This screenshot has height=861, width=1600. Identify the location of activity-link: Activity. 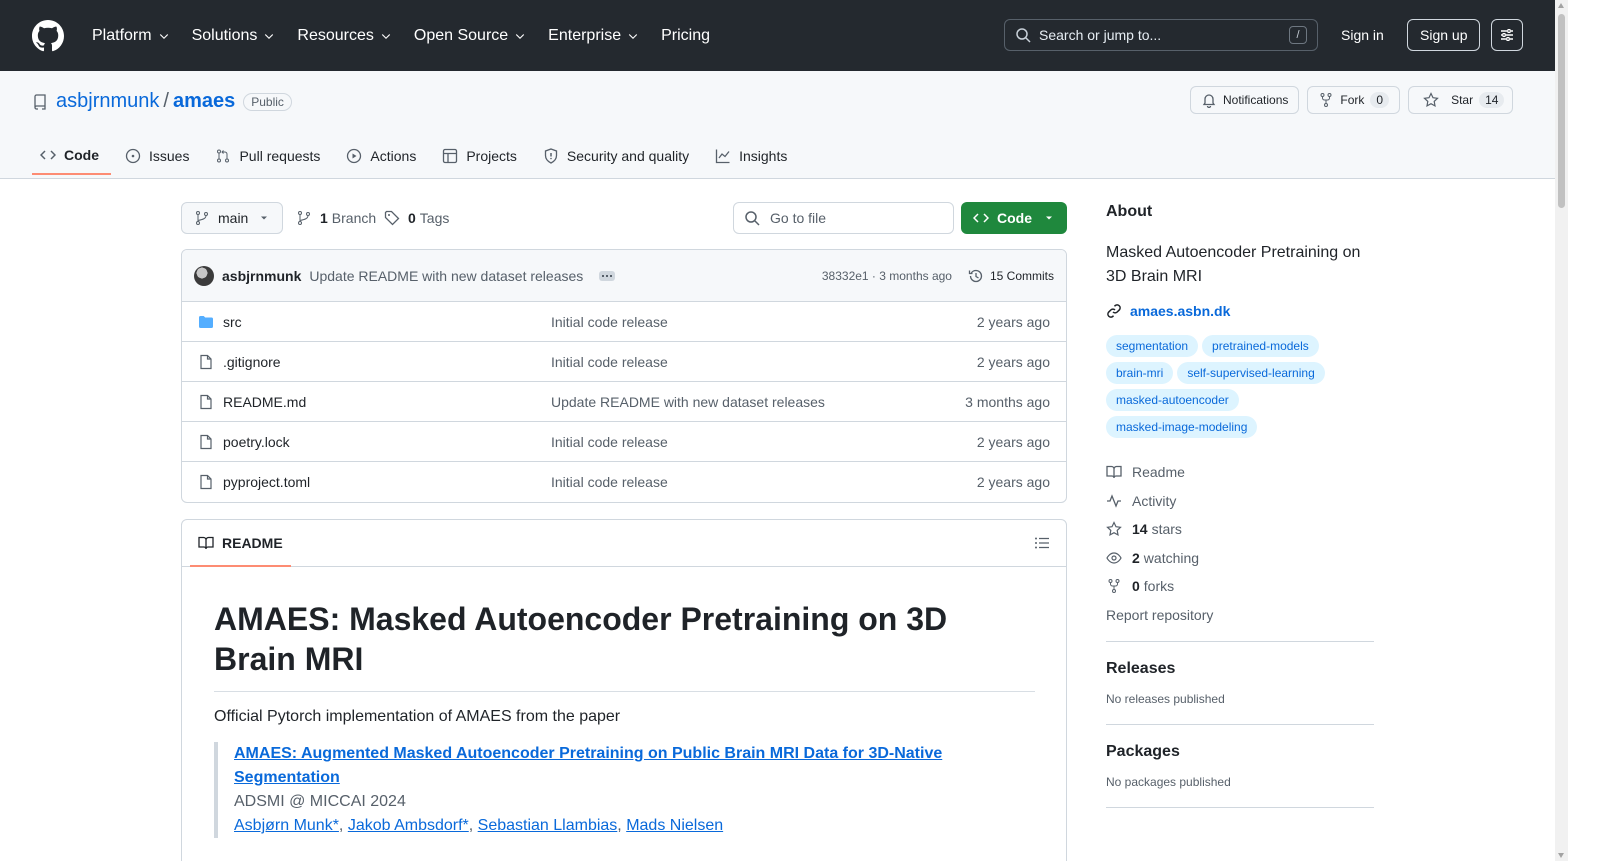
(1240, 501).